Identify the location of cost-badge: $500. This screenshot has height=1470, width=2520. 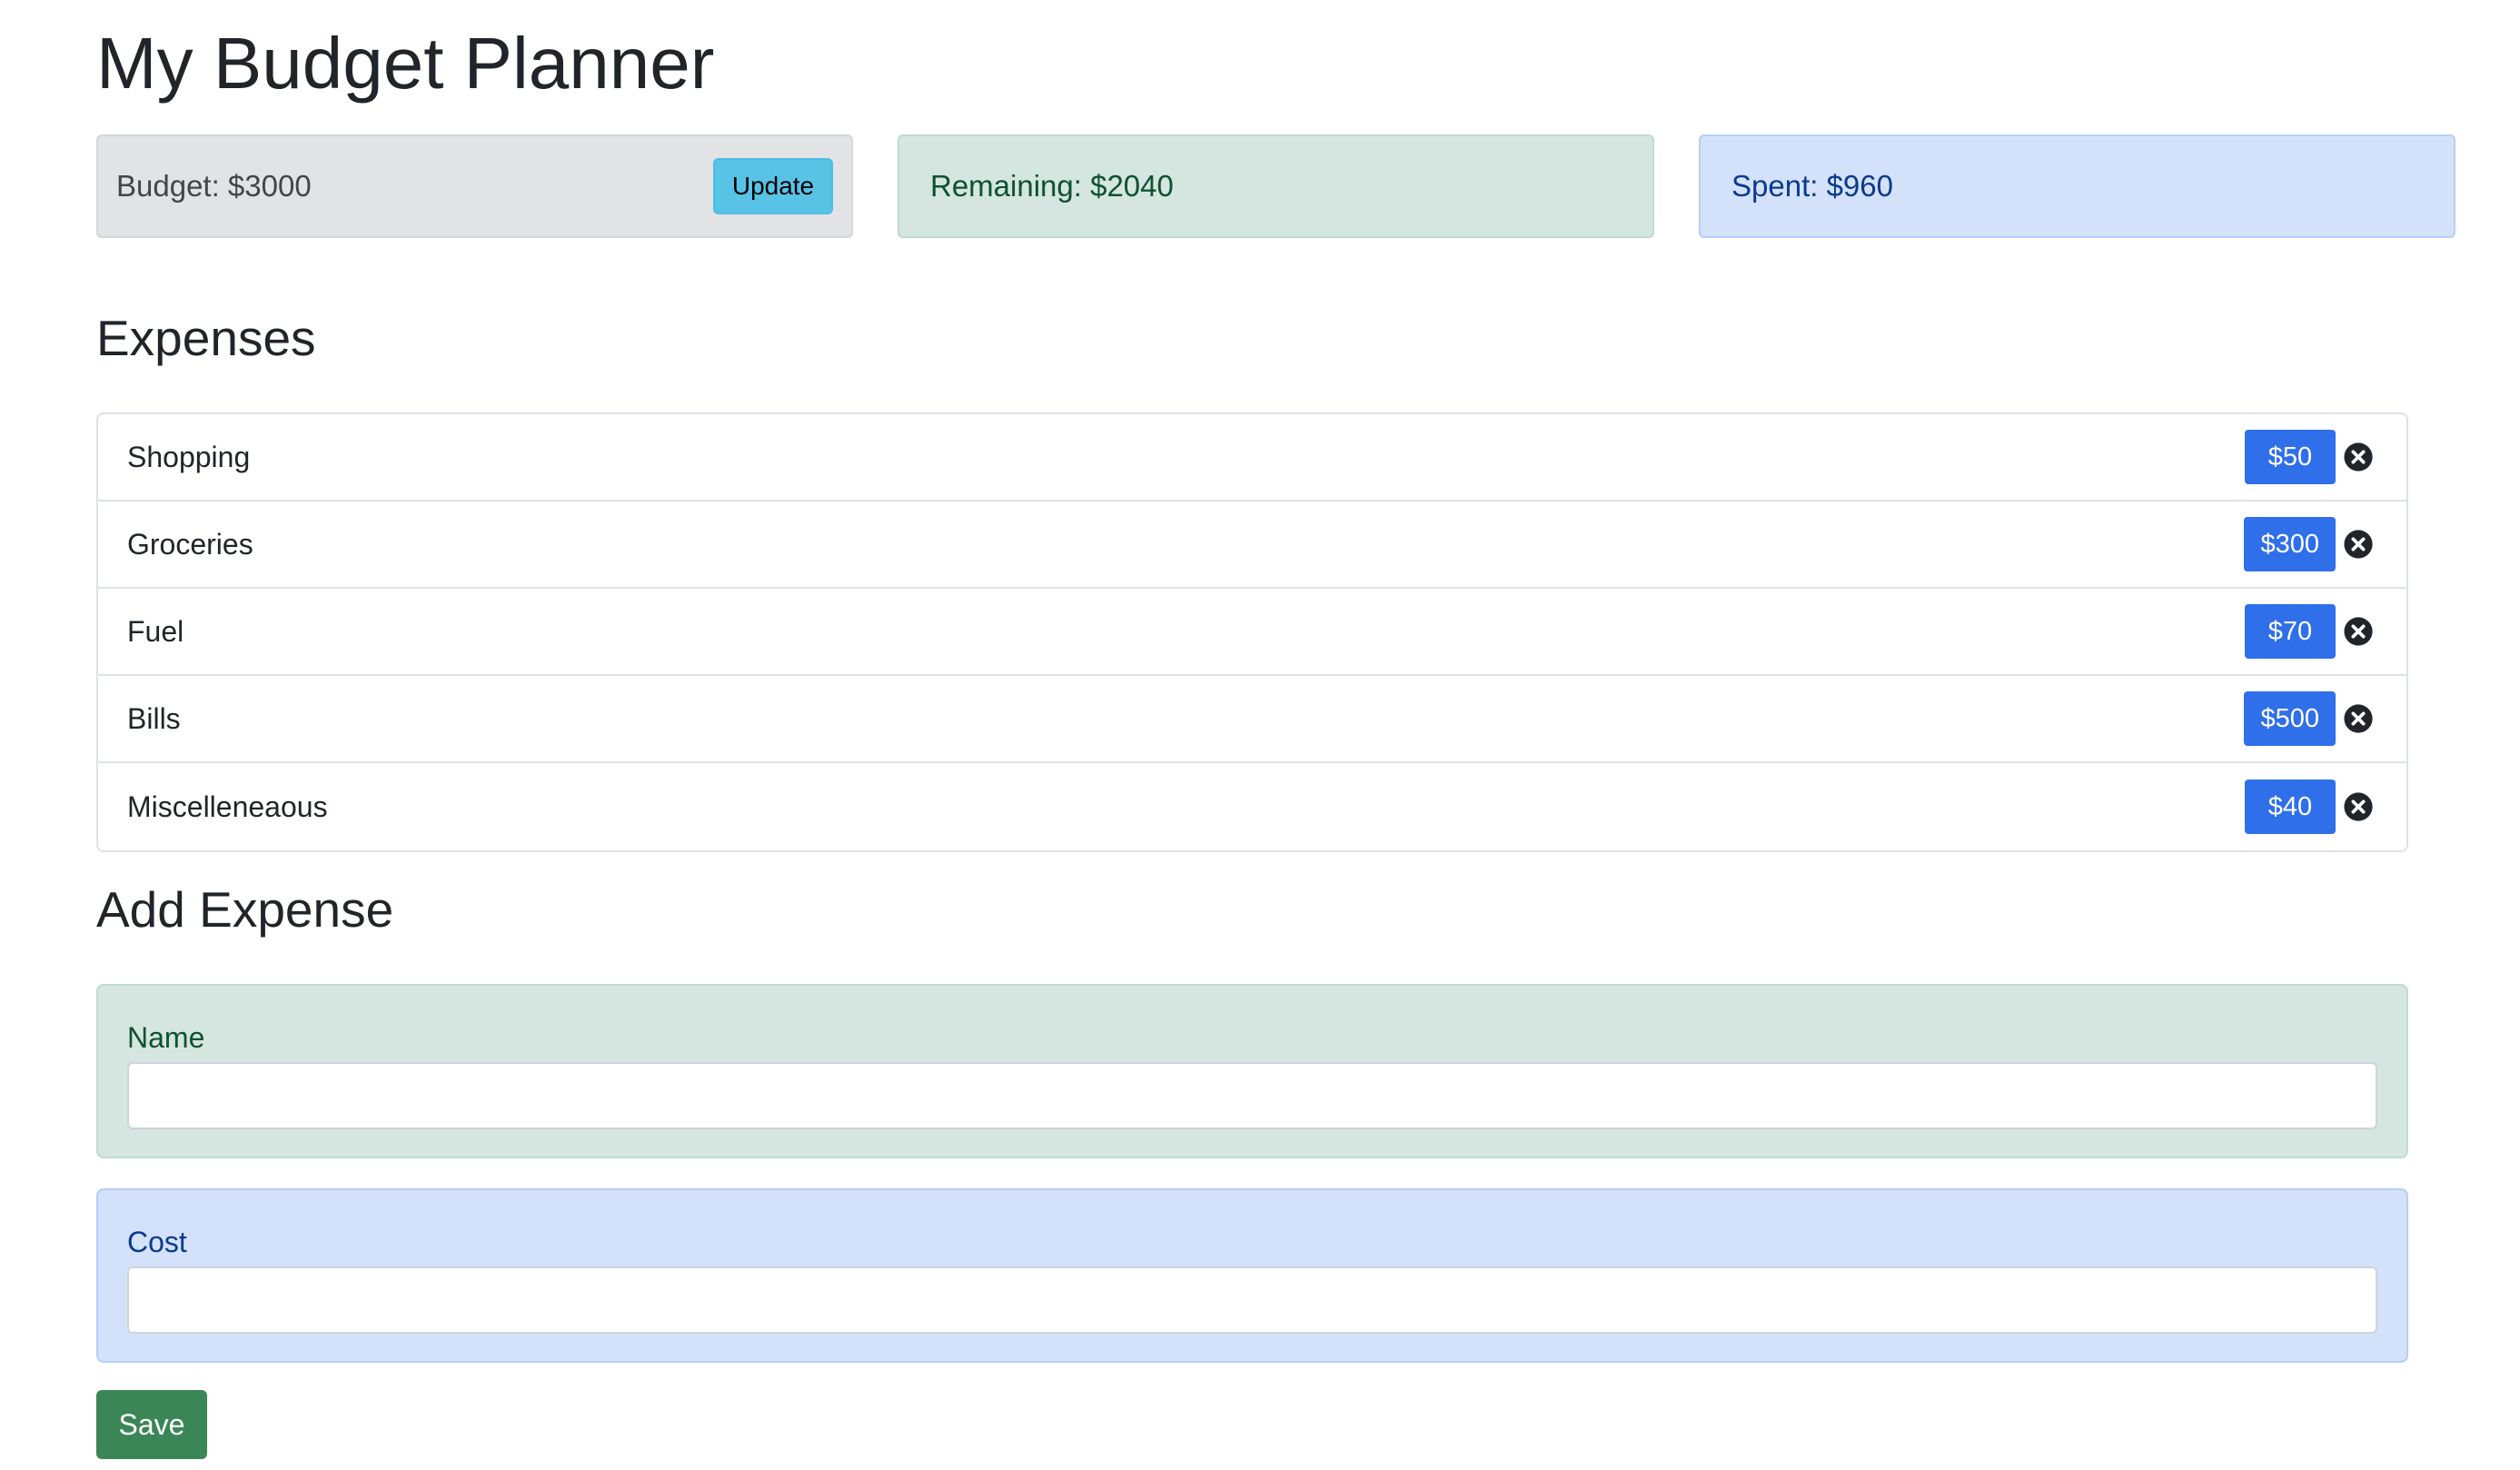
(2290, 718).